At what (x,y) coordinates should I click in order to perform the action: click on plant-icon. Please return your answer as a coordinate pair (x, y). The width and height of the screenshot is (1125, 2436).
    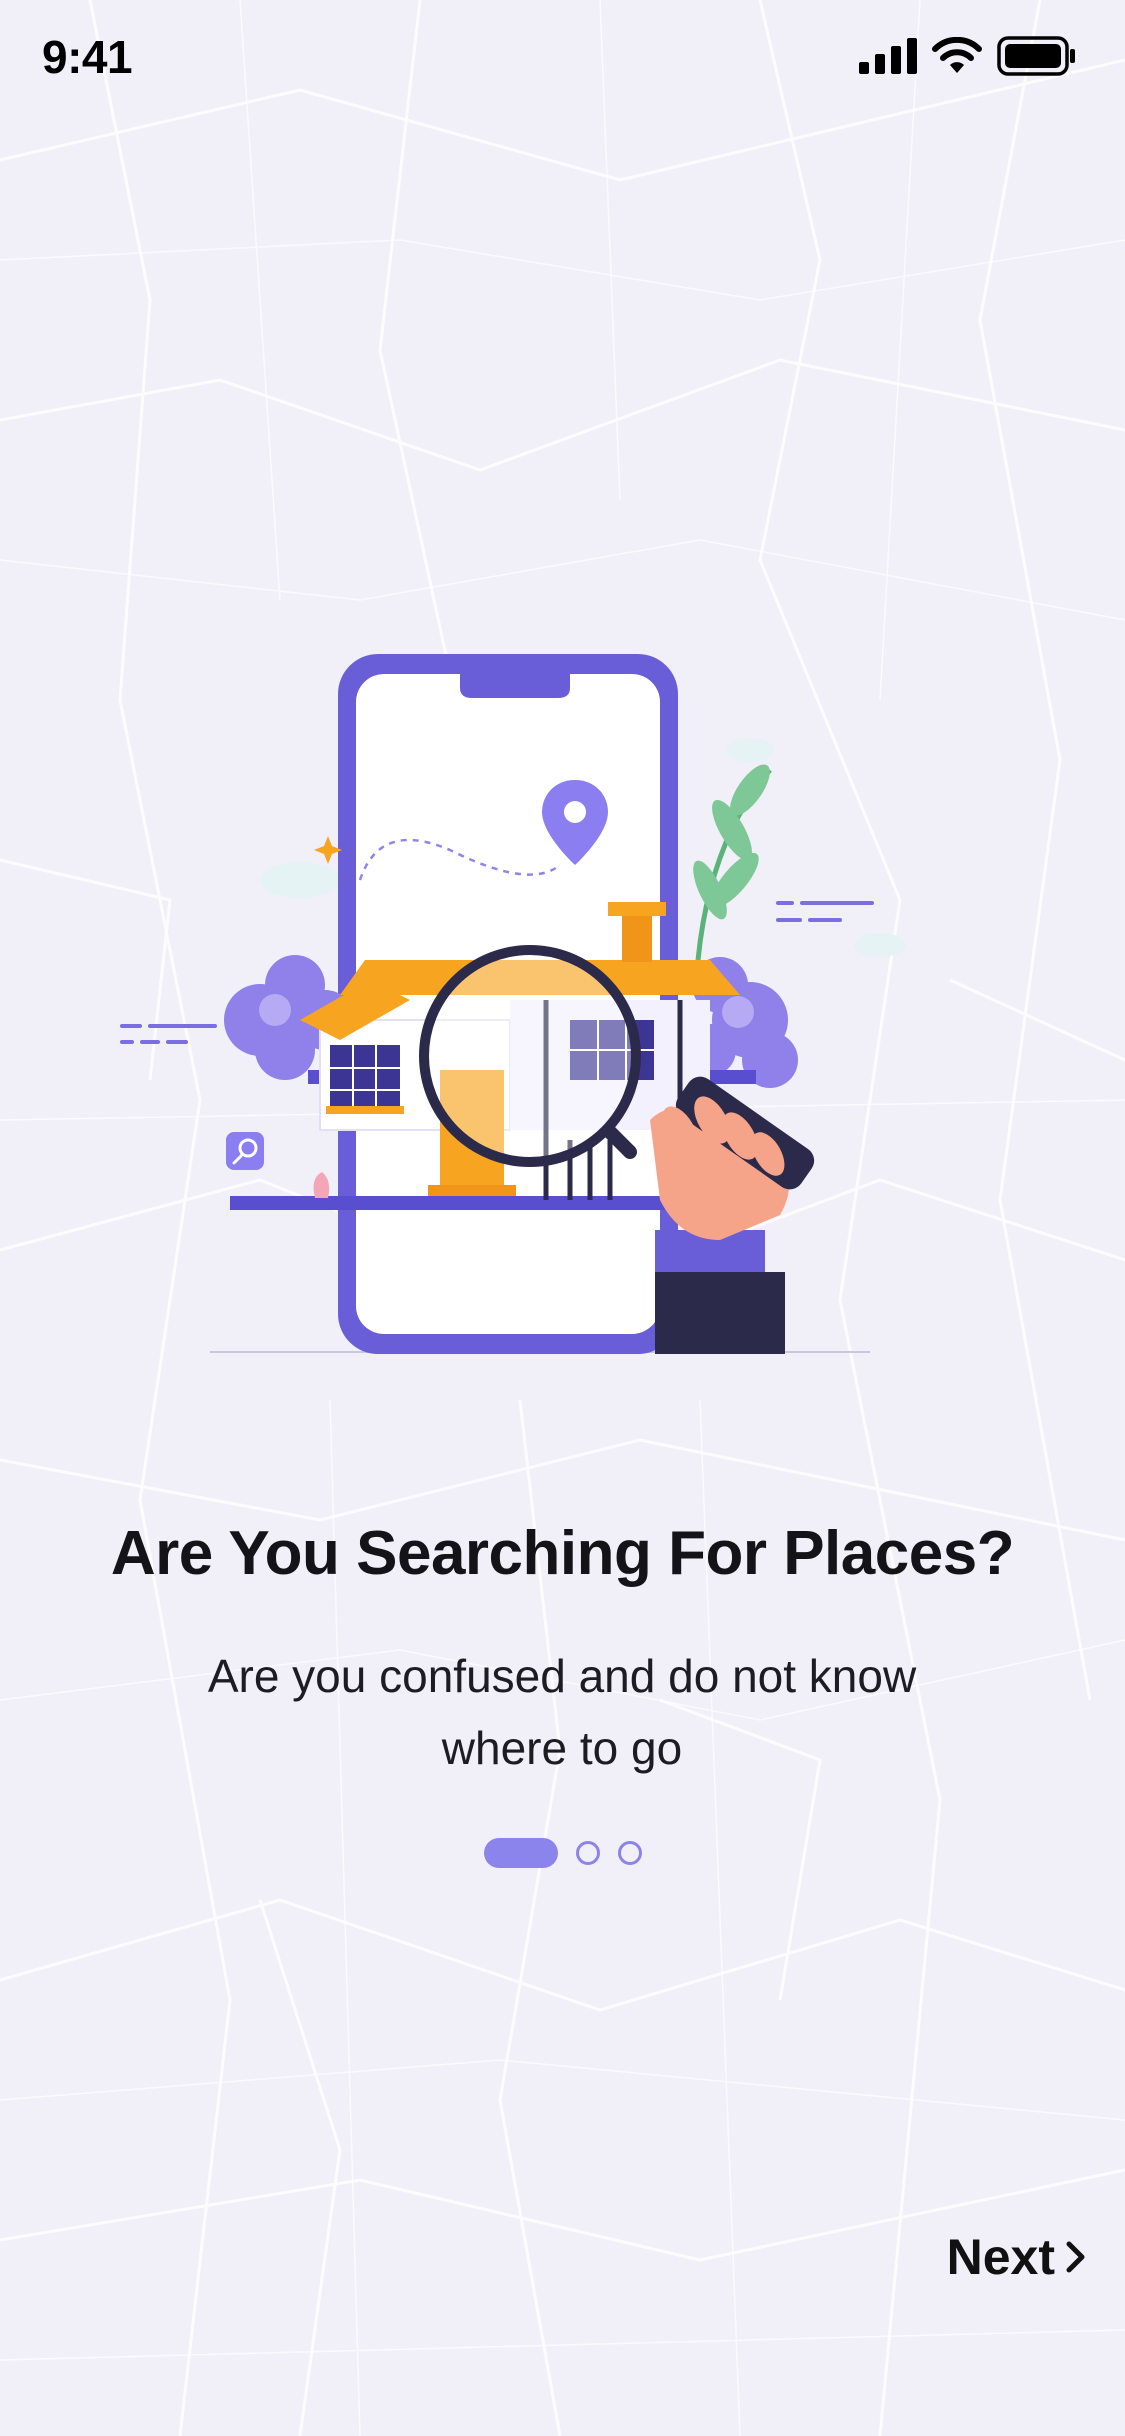
    Looking at the image, I should click on (732, 862).